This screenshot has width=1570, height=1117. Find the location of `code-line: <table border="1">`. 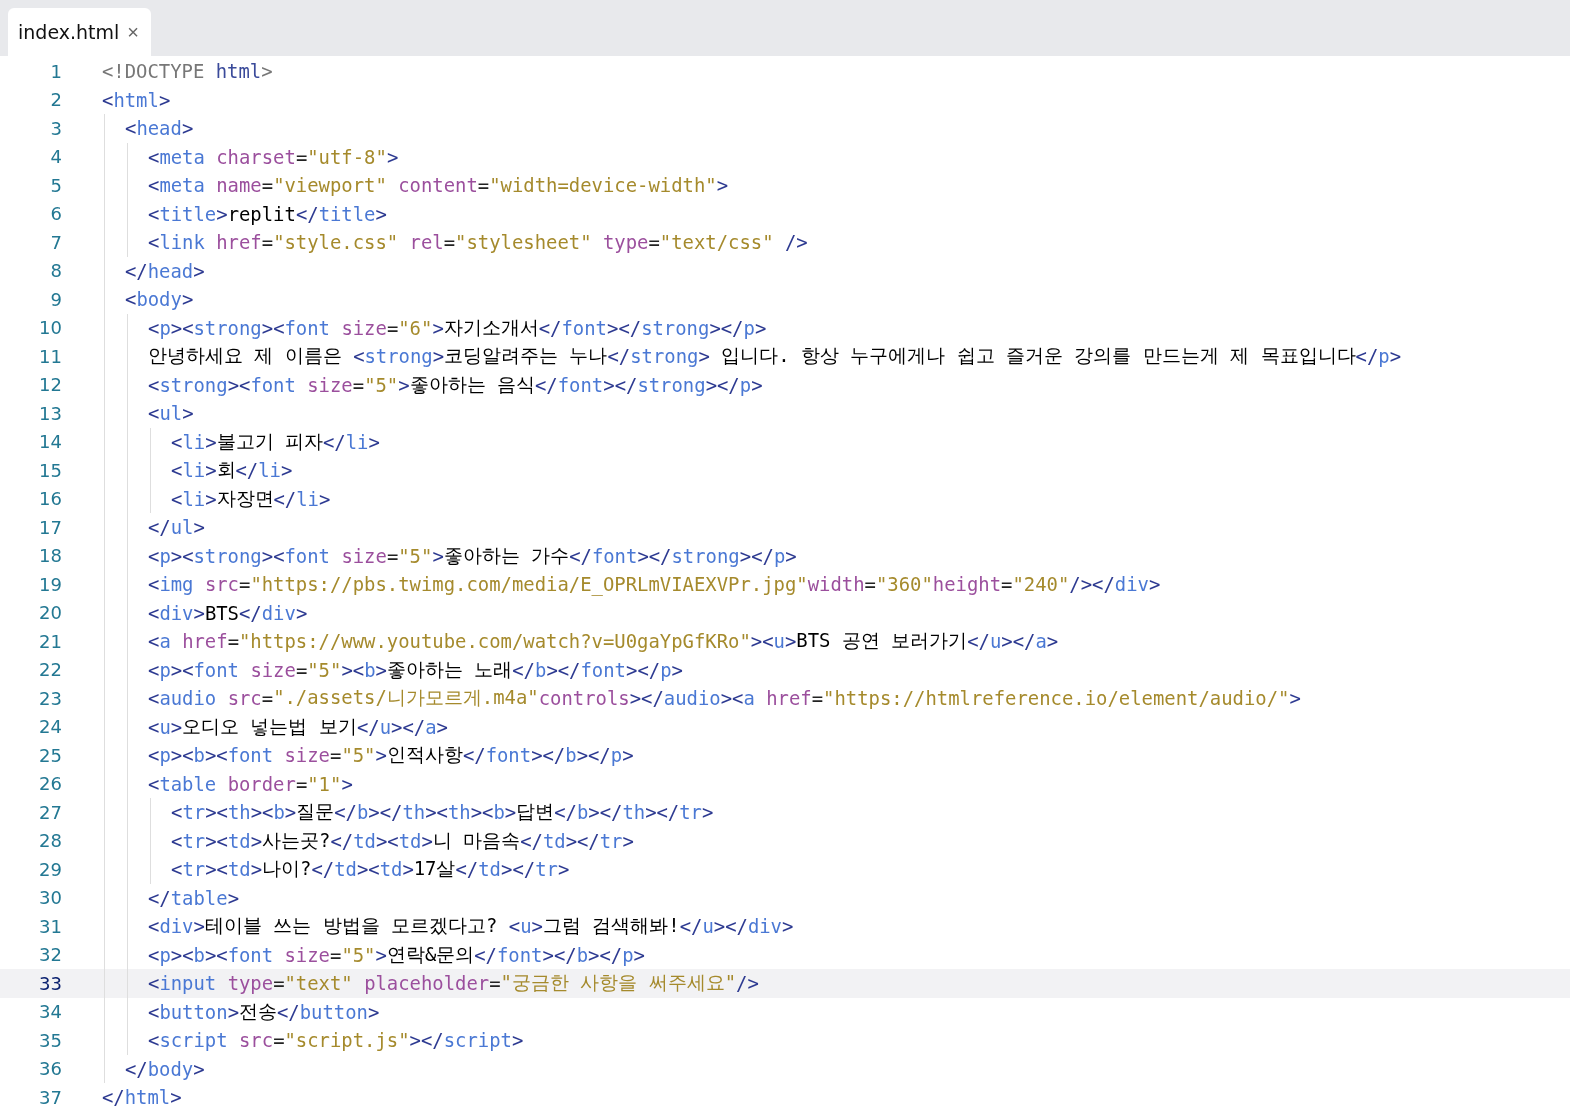

code-line: <table border="1"> is located at coordinates (250, 784).